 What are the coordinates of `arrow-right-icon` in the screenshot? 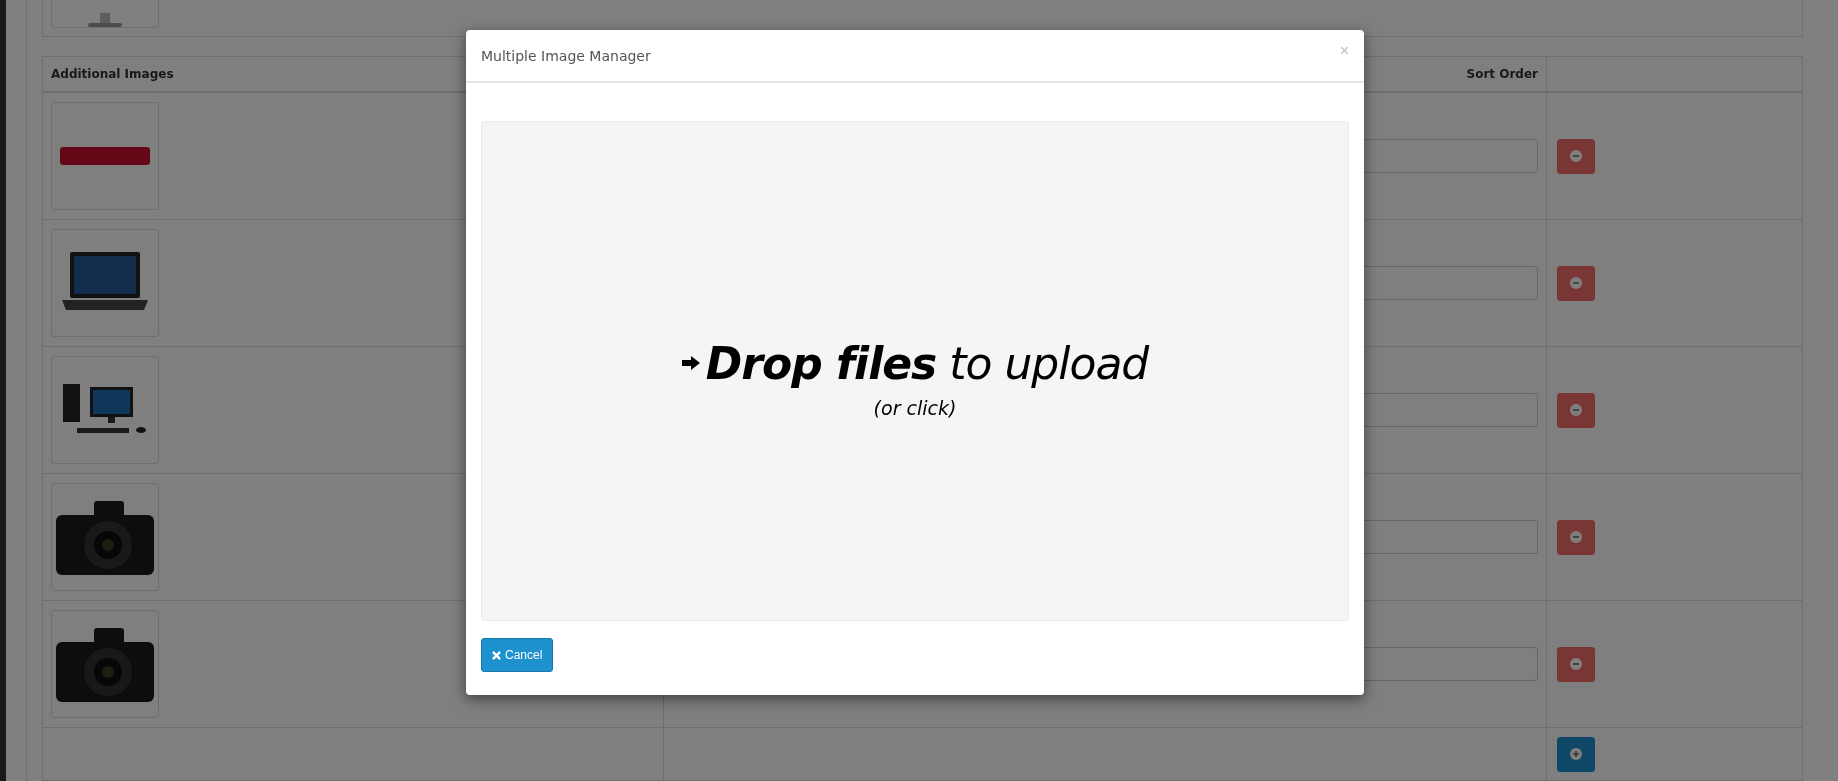 It's located at (690, 363).